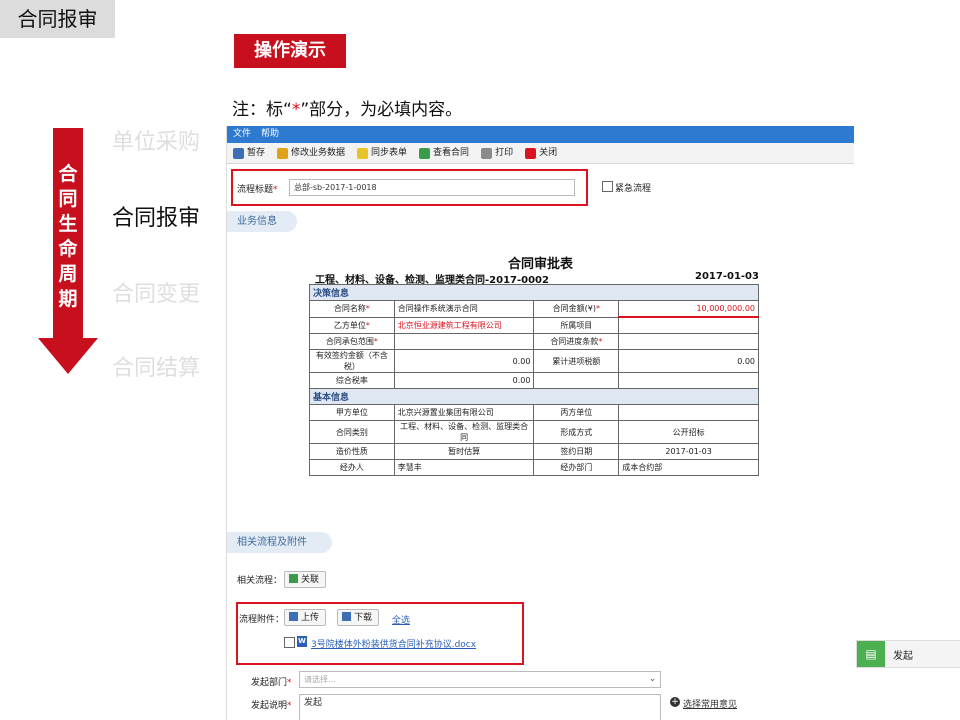 This screenshot has height=720, width=960. I want to click on form-date: 2017-01-03, so click(727, 276).